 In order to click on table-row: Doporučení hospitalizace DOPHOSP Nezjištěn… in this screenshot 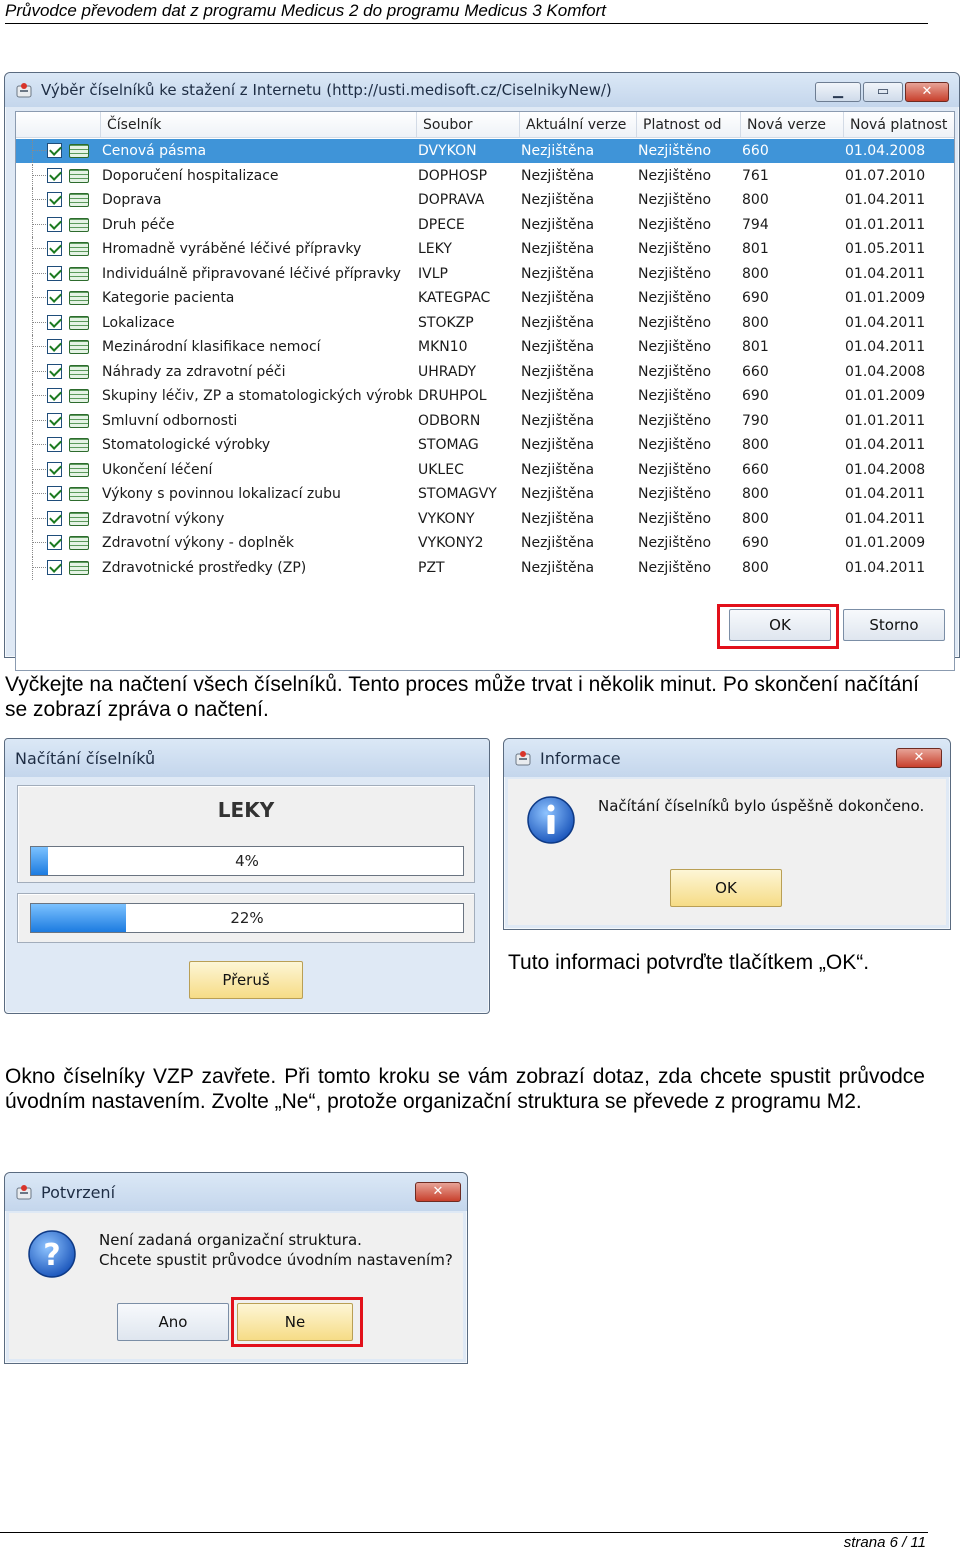, I will do `click(485, 175)`.